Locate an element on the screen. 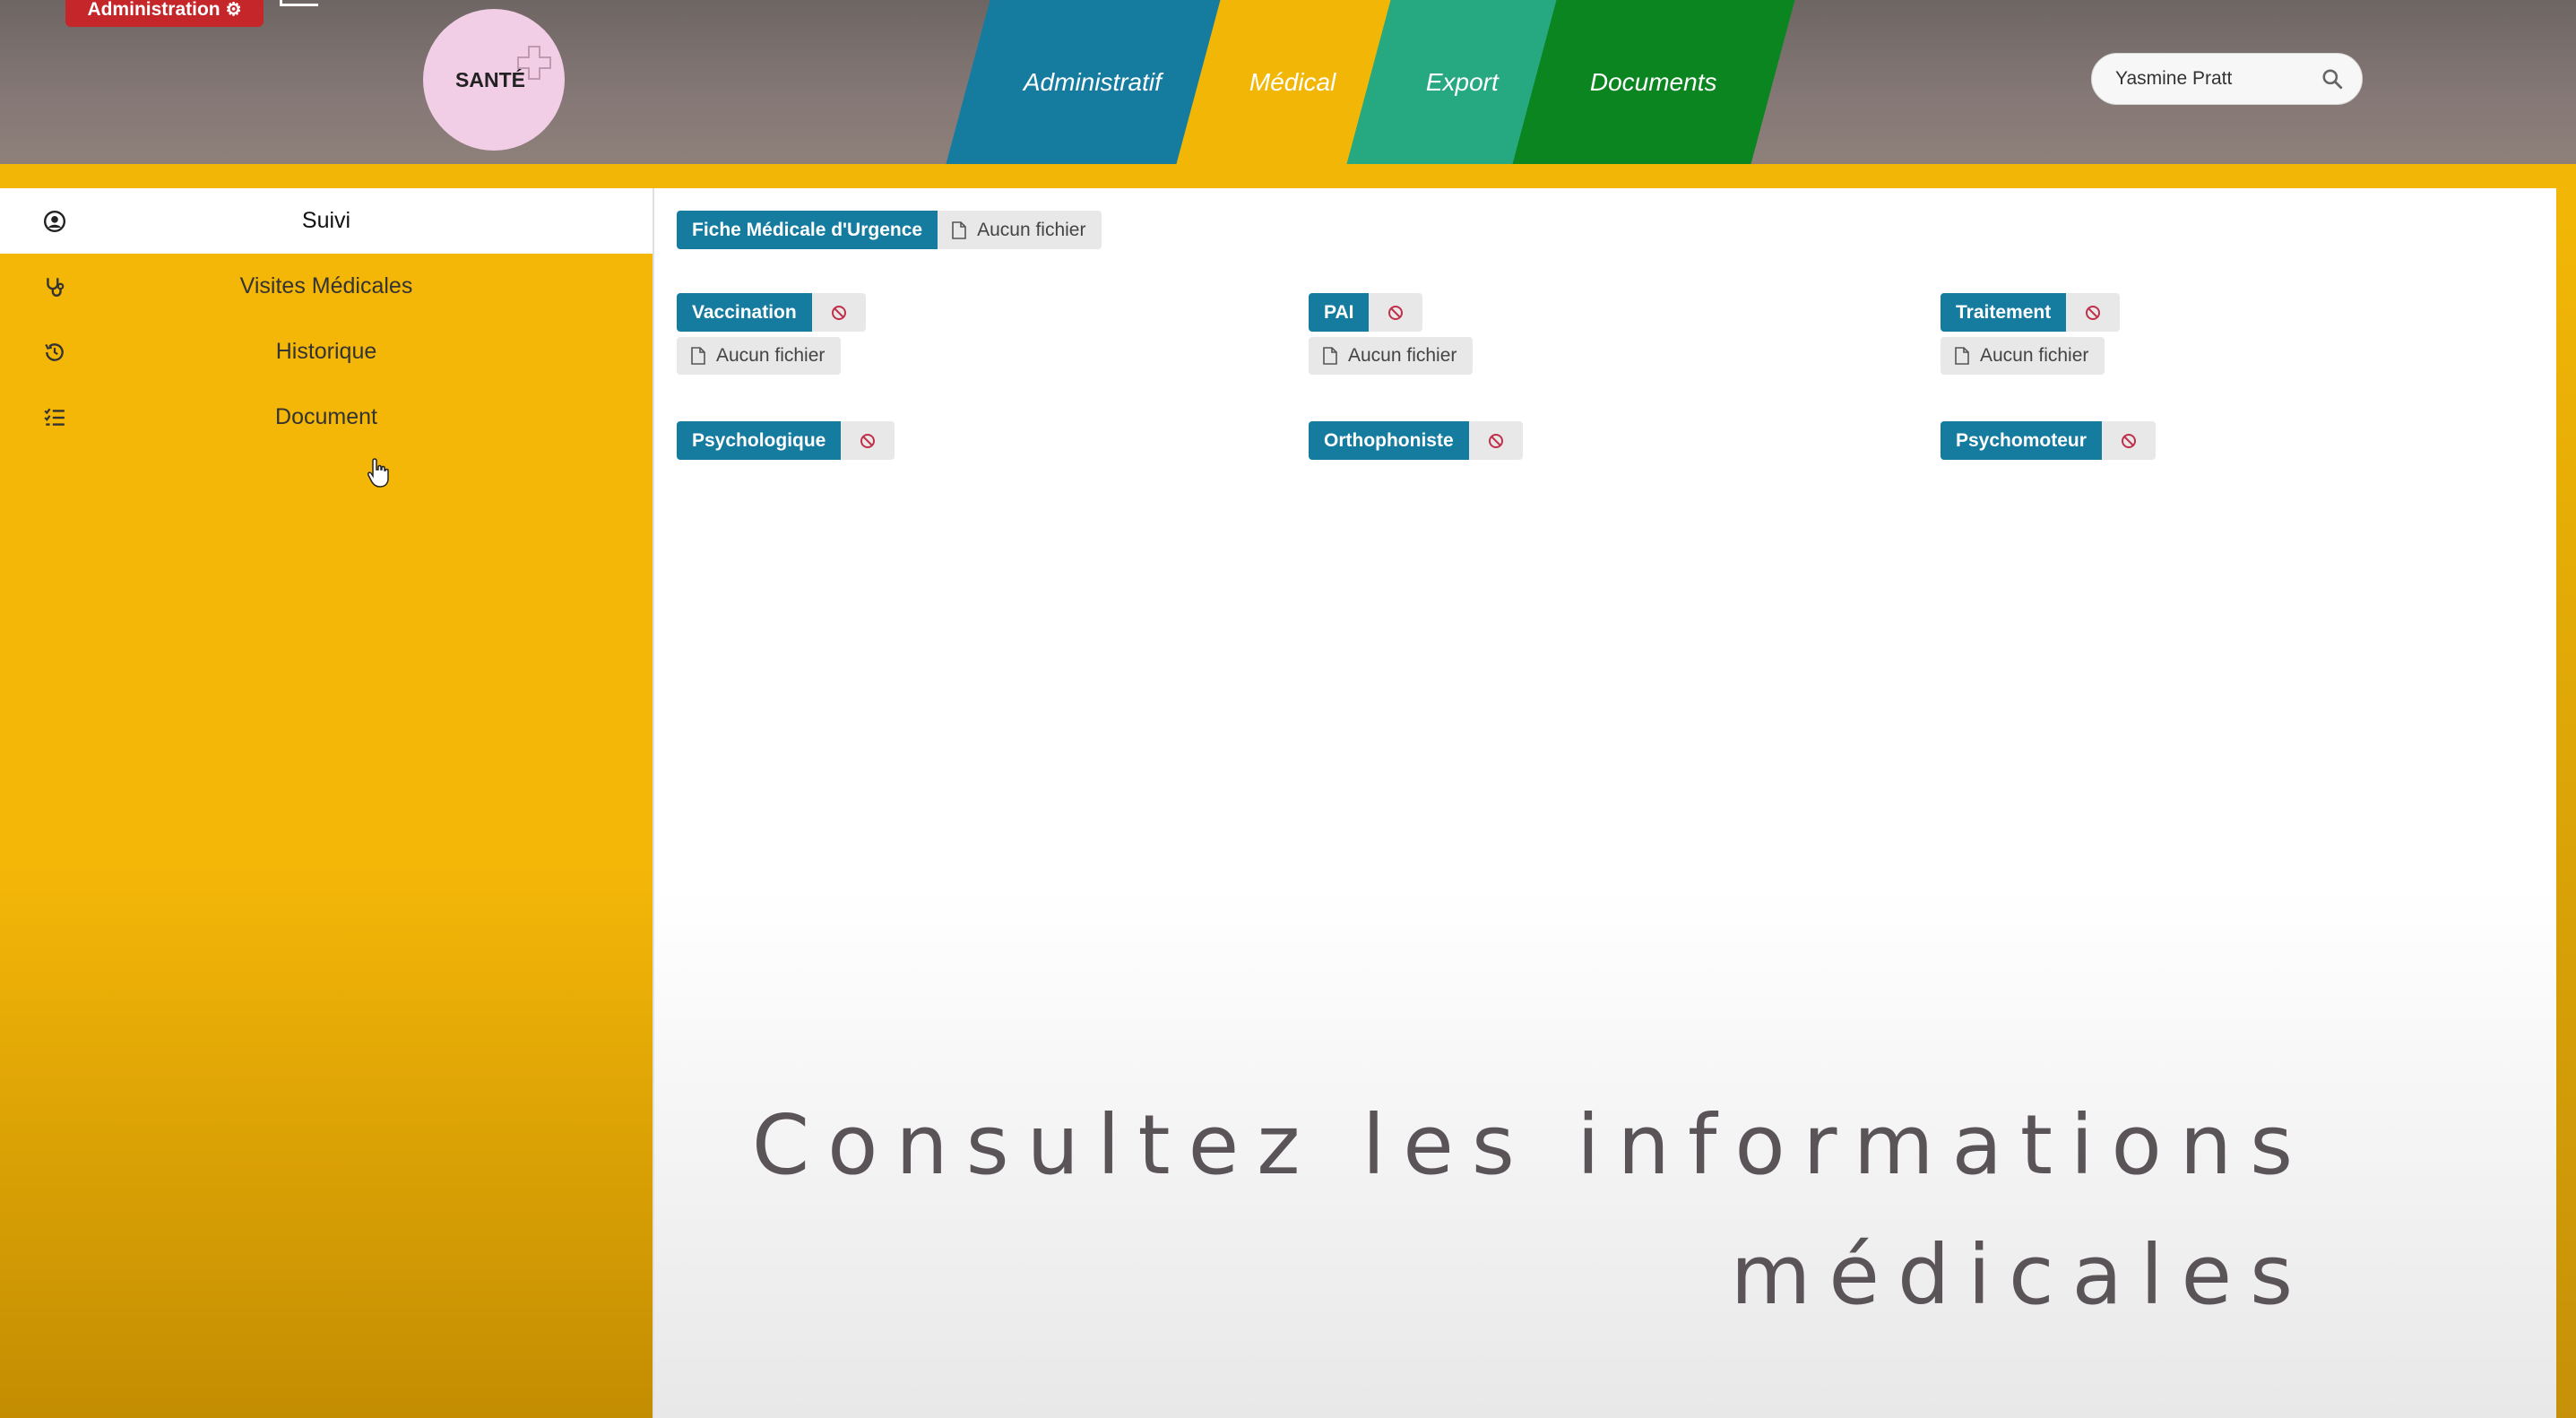  psychologique-label: Psychologique is located at coordinates (759, 441).